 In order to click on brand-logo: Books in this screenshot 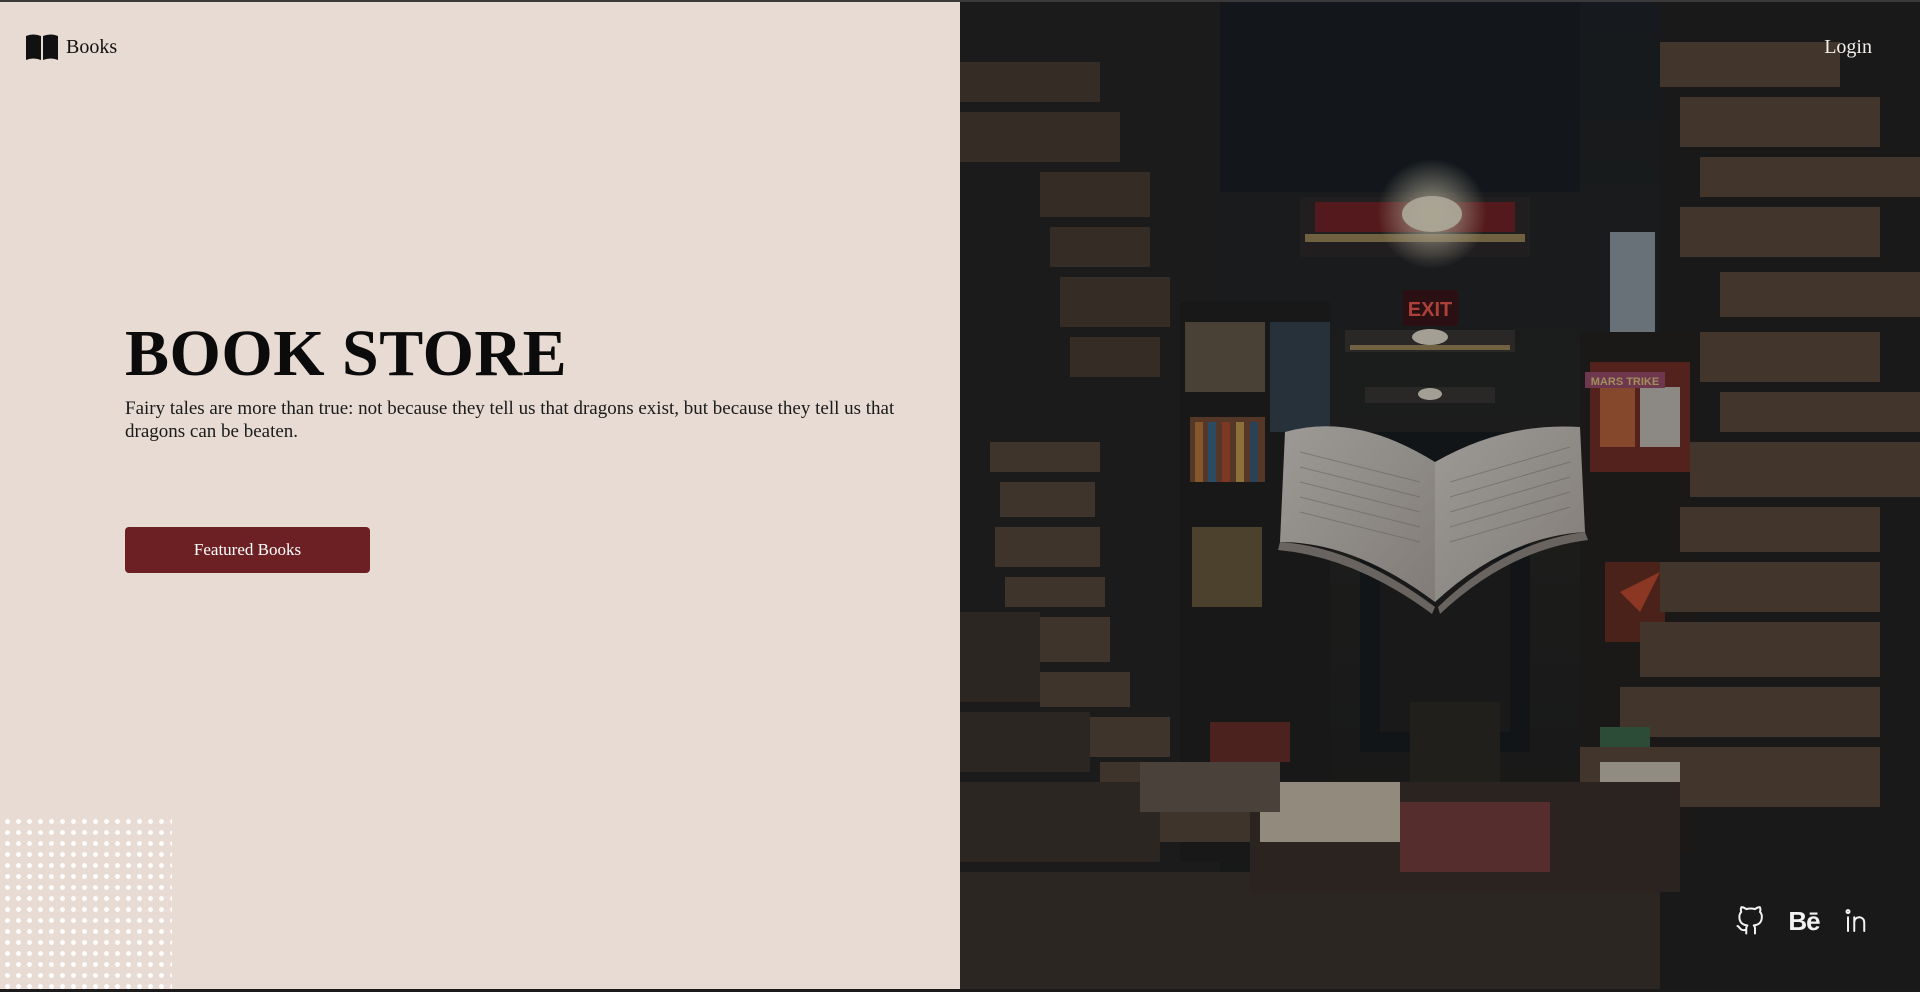, I will do `click(70, 47)`.